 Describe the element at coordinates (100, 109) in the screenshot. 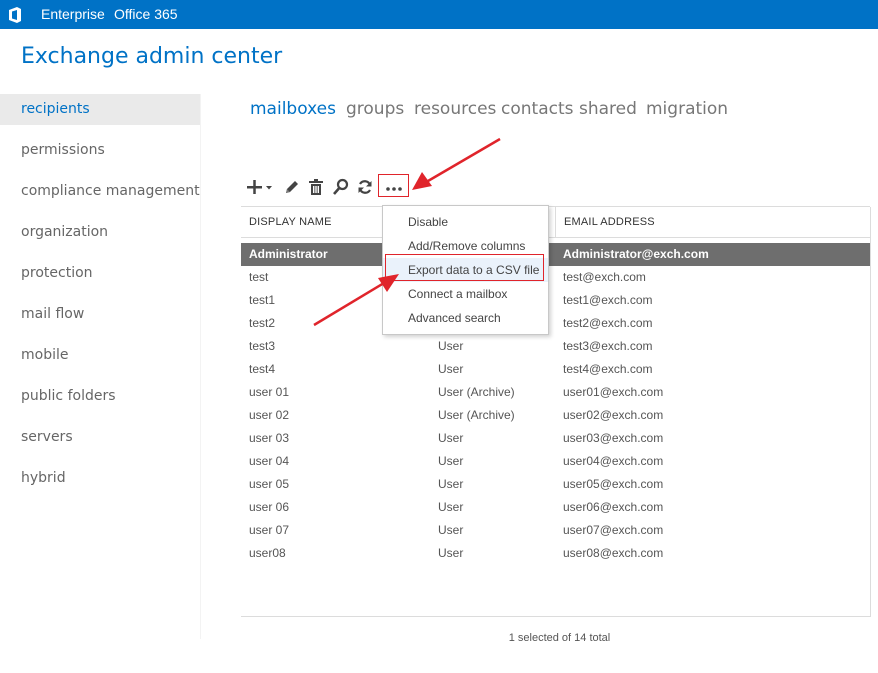

I see `sidebar-item-recipients: recipients` at that location.